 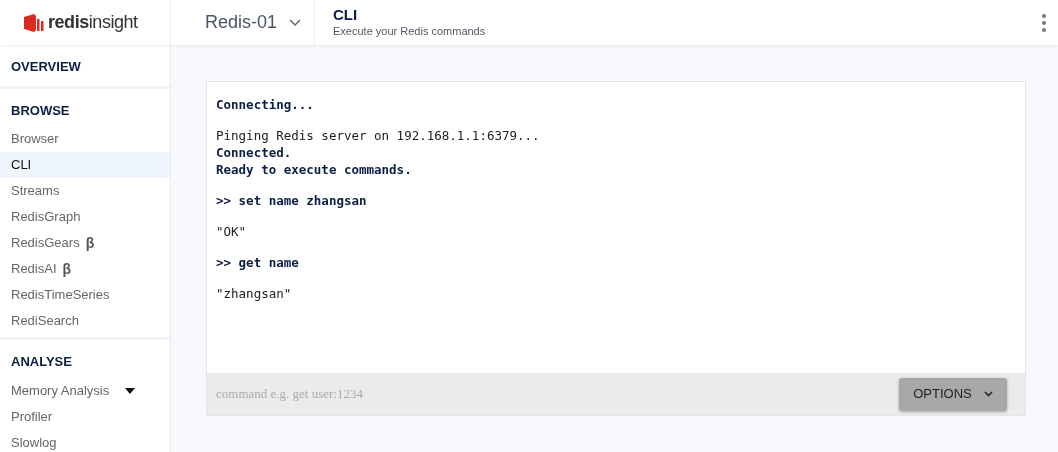 What do you see at coordinates (130, 390) in the screenshot?
I see `caret-down-icon` at bounding box center [130, 390].